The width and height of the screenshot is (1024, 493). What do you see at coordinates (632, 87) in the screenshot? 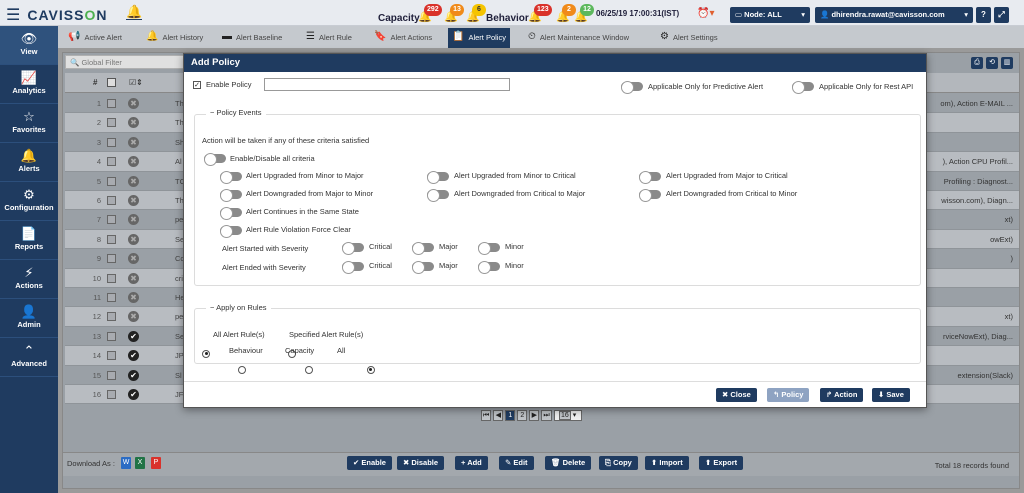
I see `predictive-only-toggle` at bounding box center [632, 87].